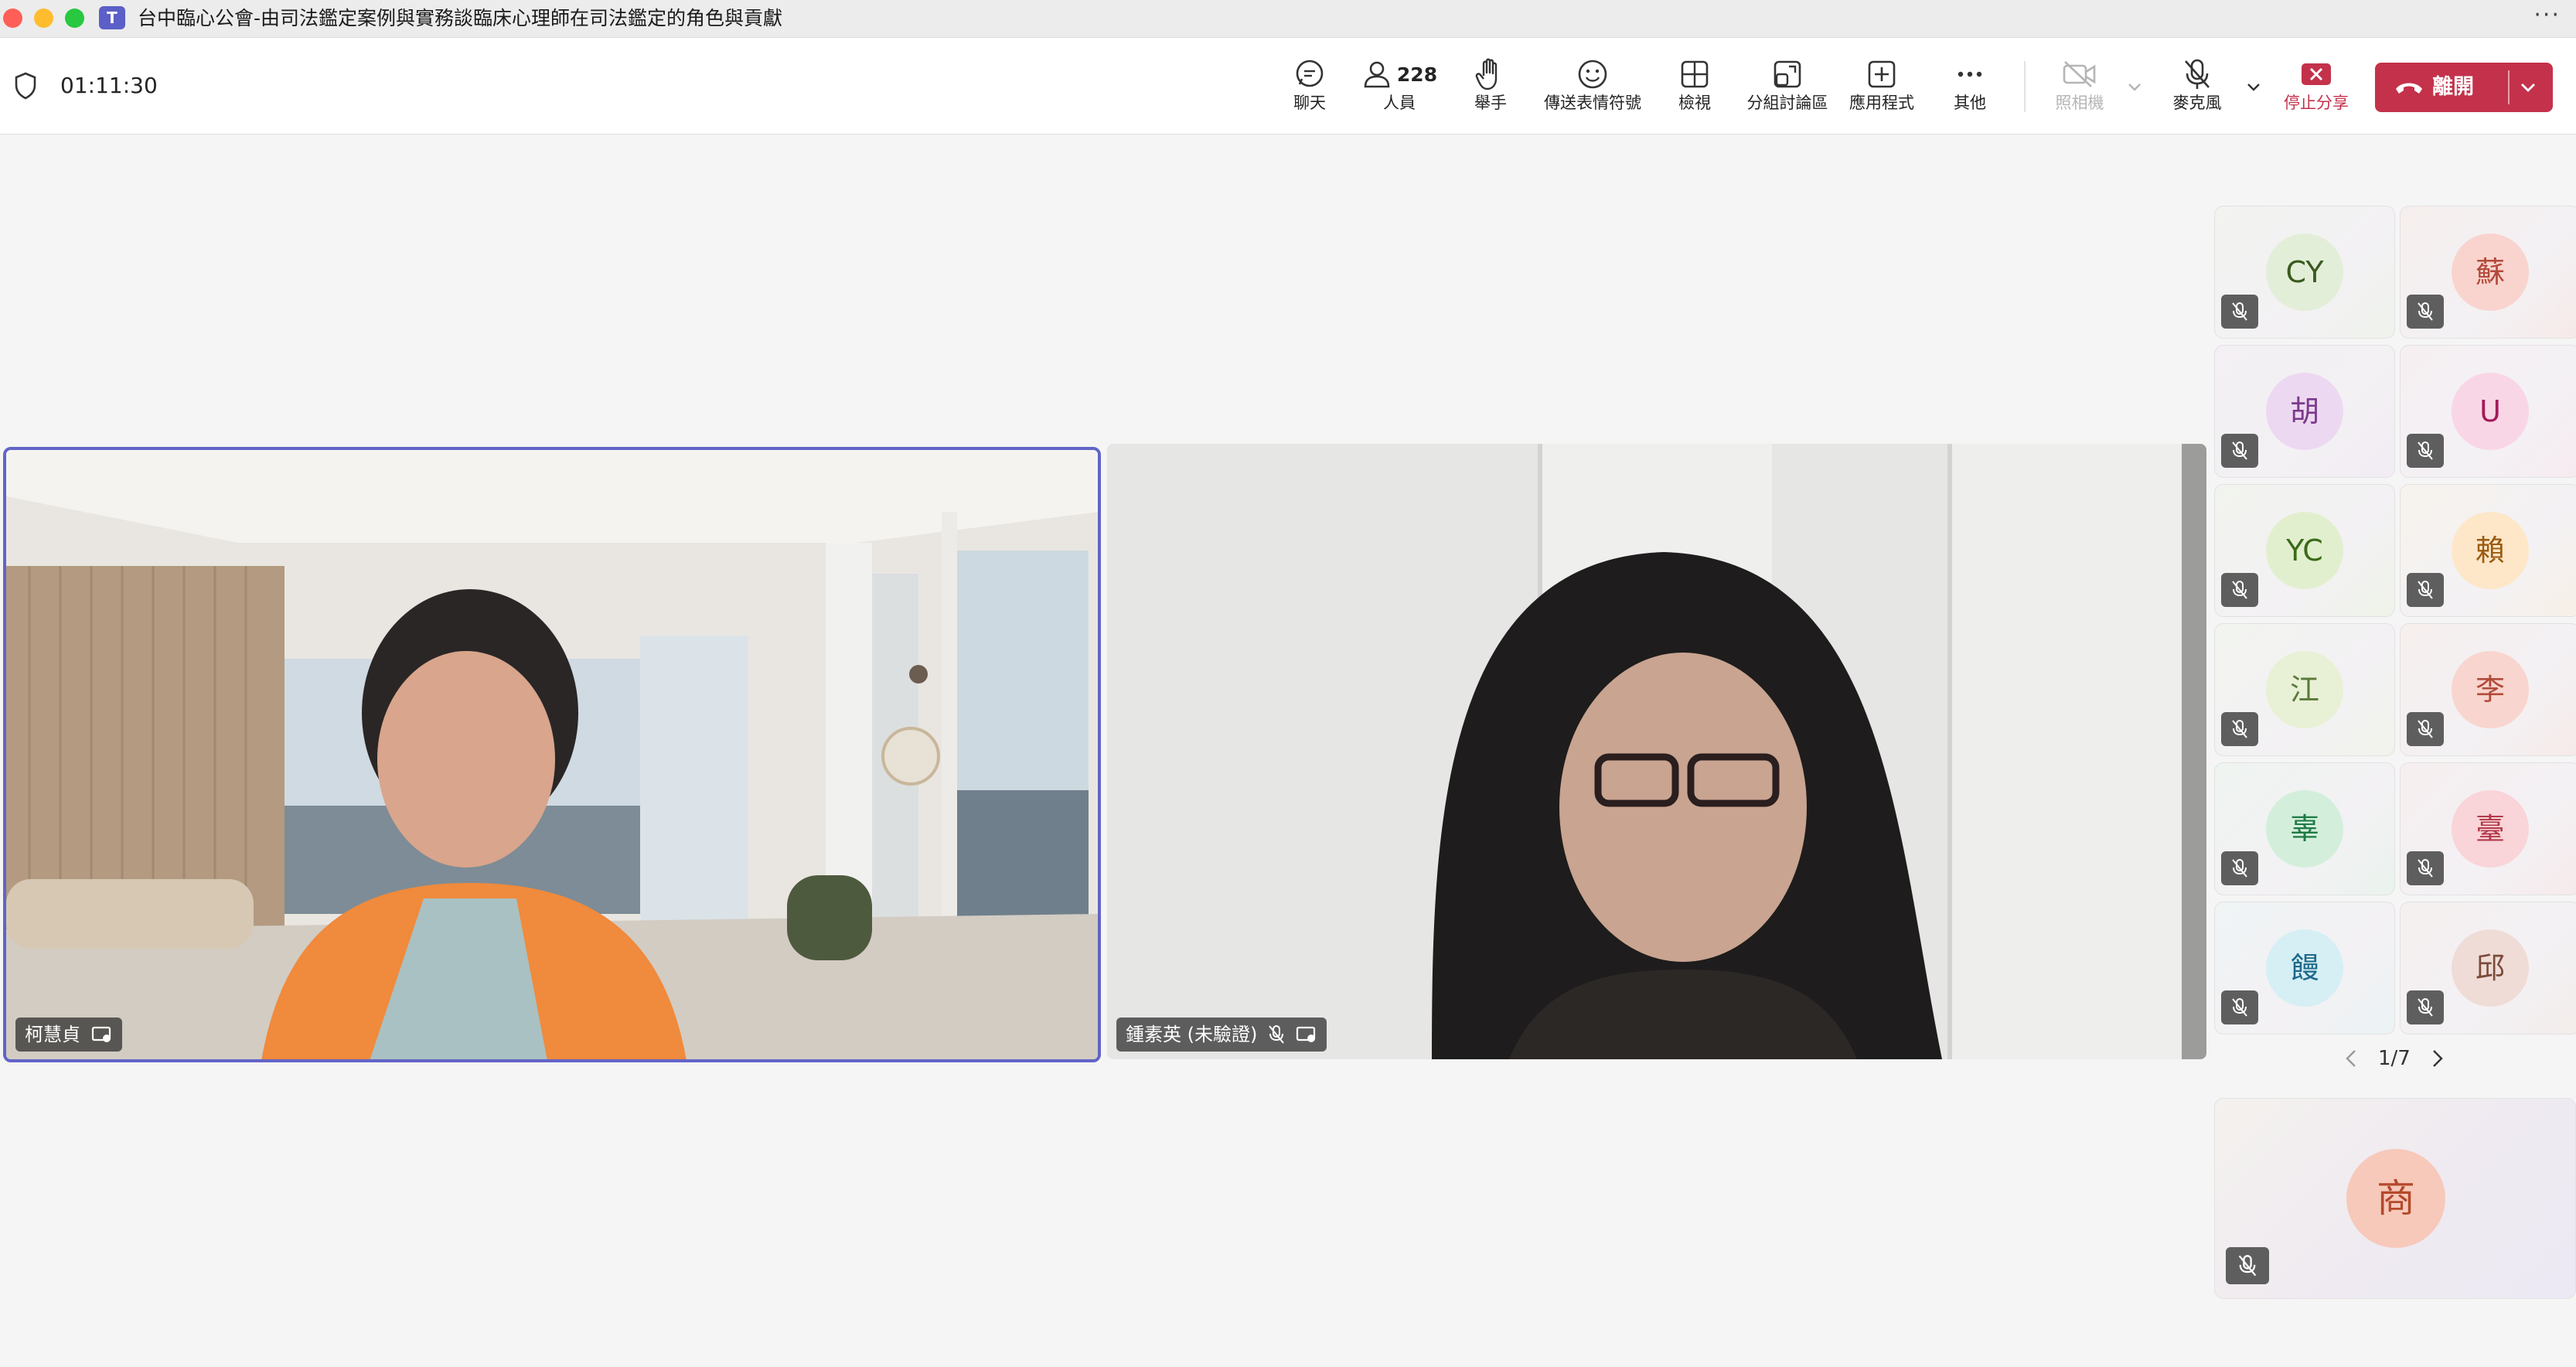 This screenshot has height=1367, width=2576. I want to click on gallery-tile: 江, so click(2304, 689).